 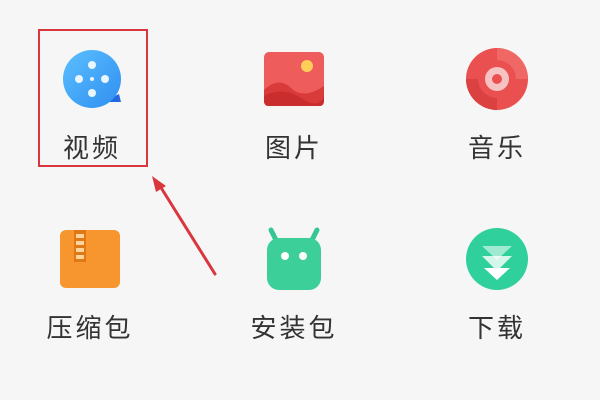 I want to click on category-download: 下载, so click(x=497, y=287).